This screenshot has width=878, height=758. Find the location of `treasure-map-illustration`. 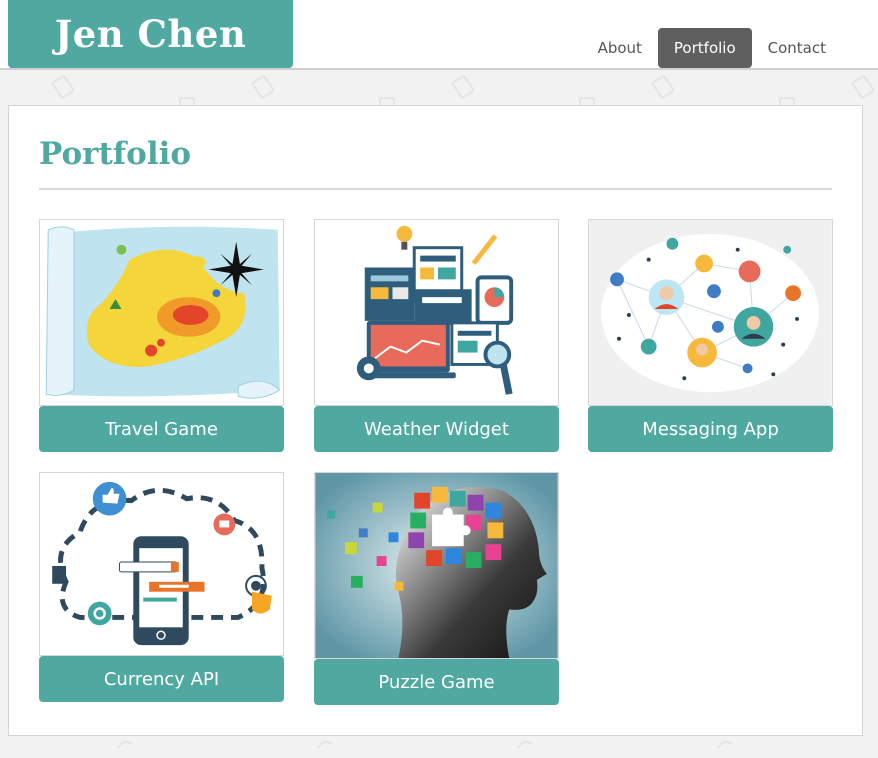

treasure-map-illustration is located at coordinates (161, 312).